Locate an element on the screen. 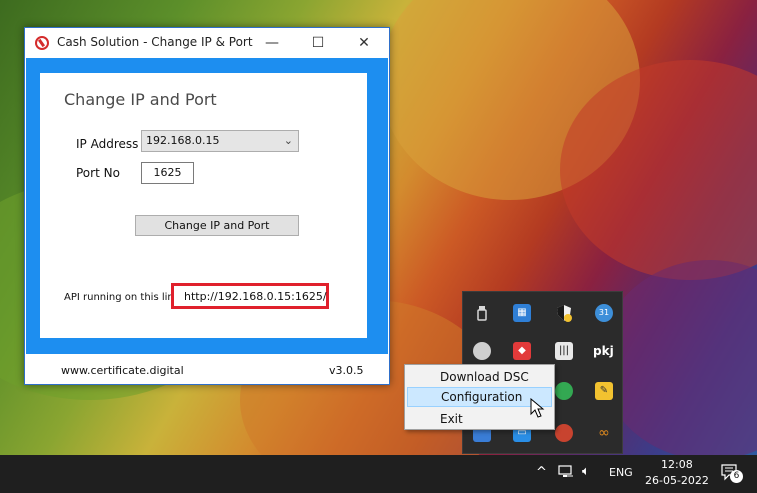  link-icon: ∞ is located at coordinates (604, 433).